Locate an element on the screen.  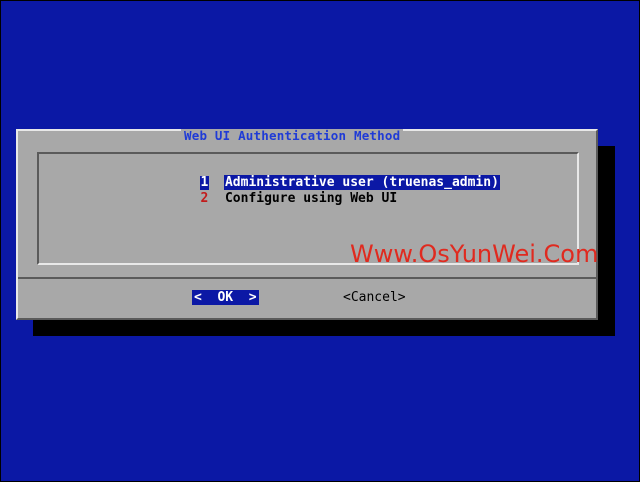
menu-item-configure-web-ui: 2 Configure using Web UI is located at coordinates (275, 192).